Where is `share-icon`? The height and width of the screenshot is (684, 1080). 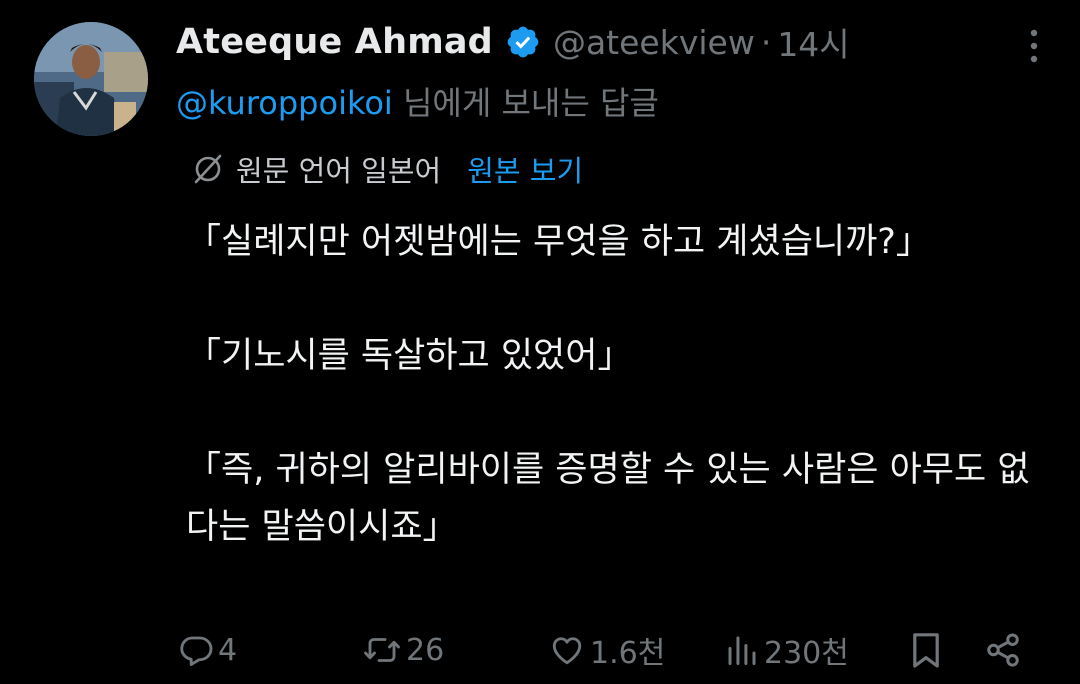
share-icon is located at coordinates (1003, 650).